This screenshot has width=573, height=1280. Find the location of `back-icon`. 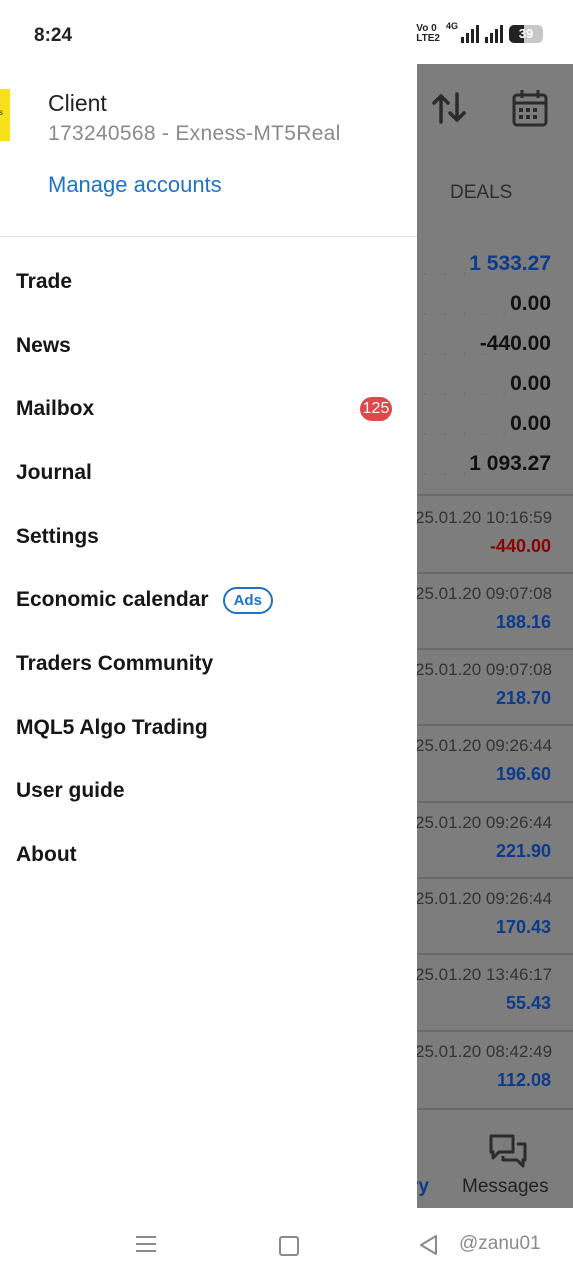

back-icon is located at coordinates (428, 1245).